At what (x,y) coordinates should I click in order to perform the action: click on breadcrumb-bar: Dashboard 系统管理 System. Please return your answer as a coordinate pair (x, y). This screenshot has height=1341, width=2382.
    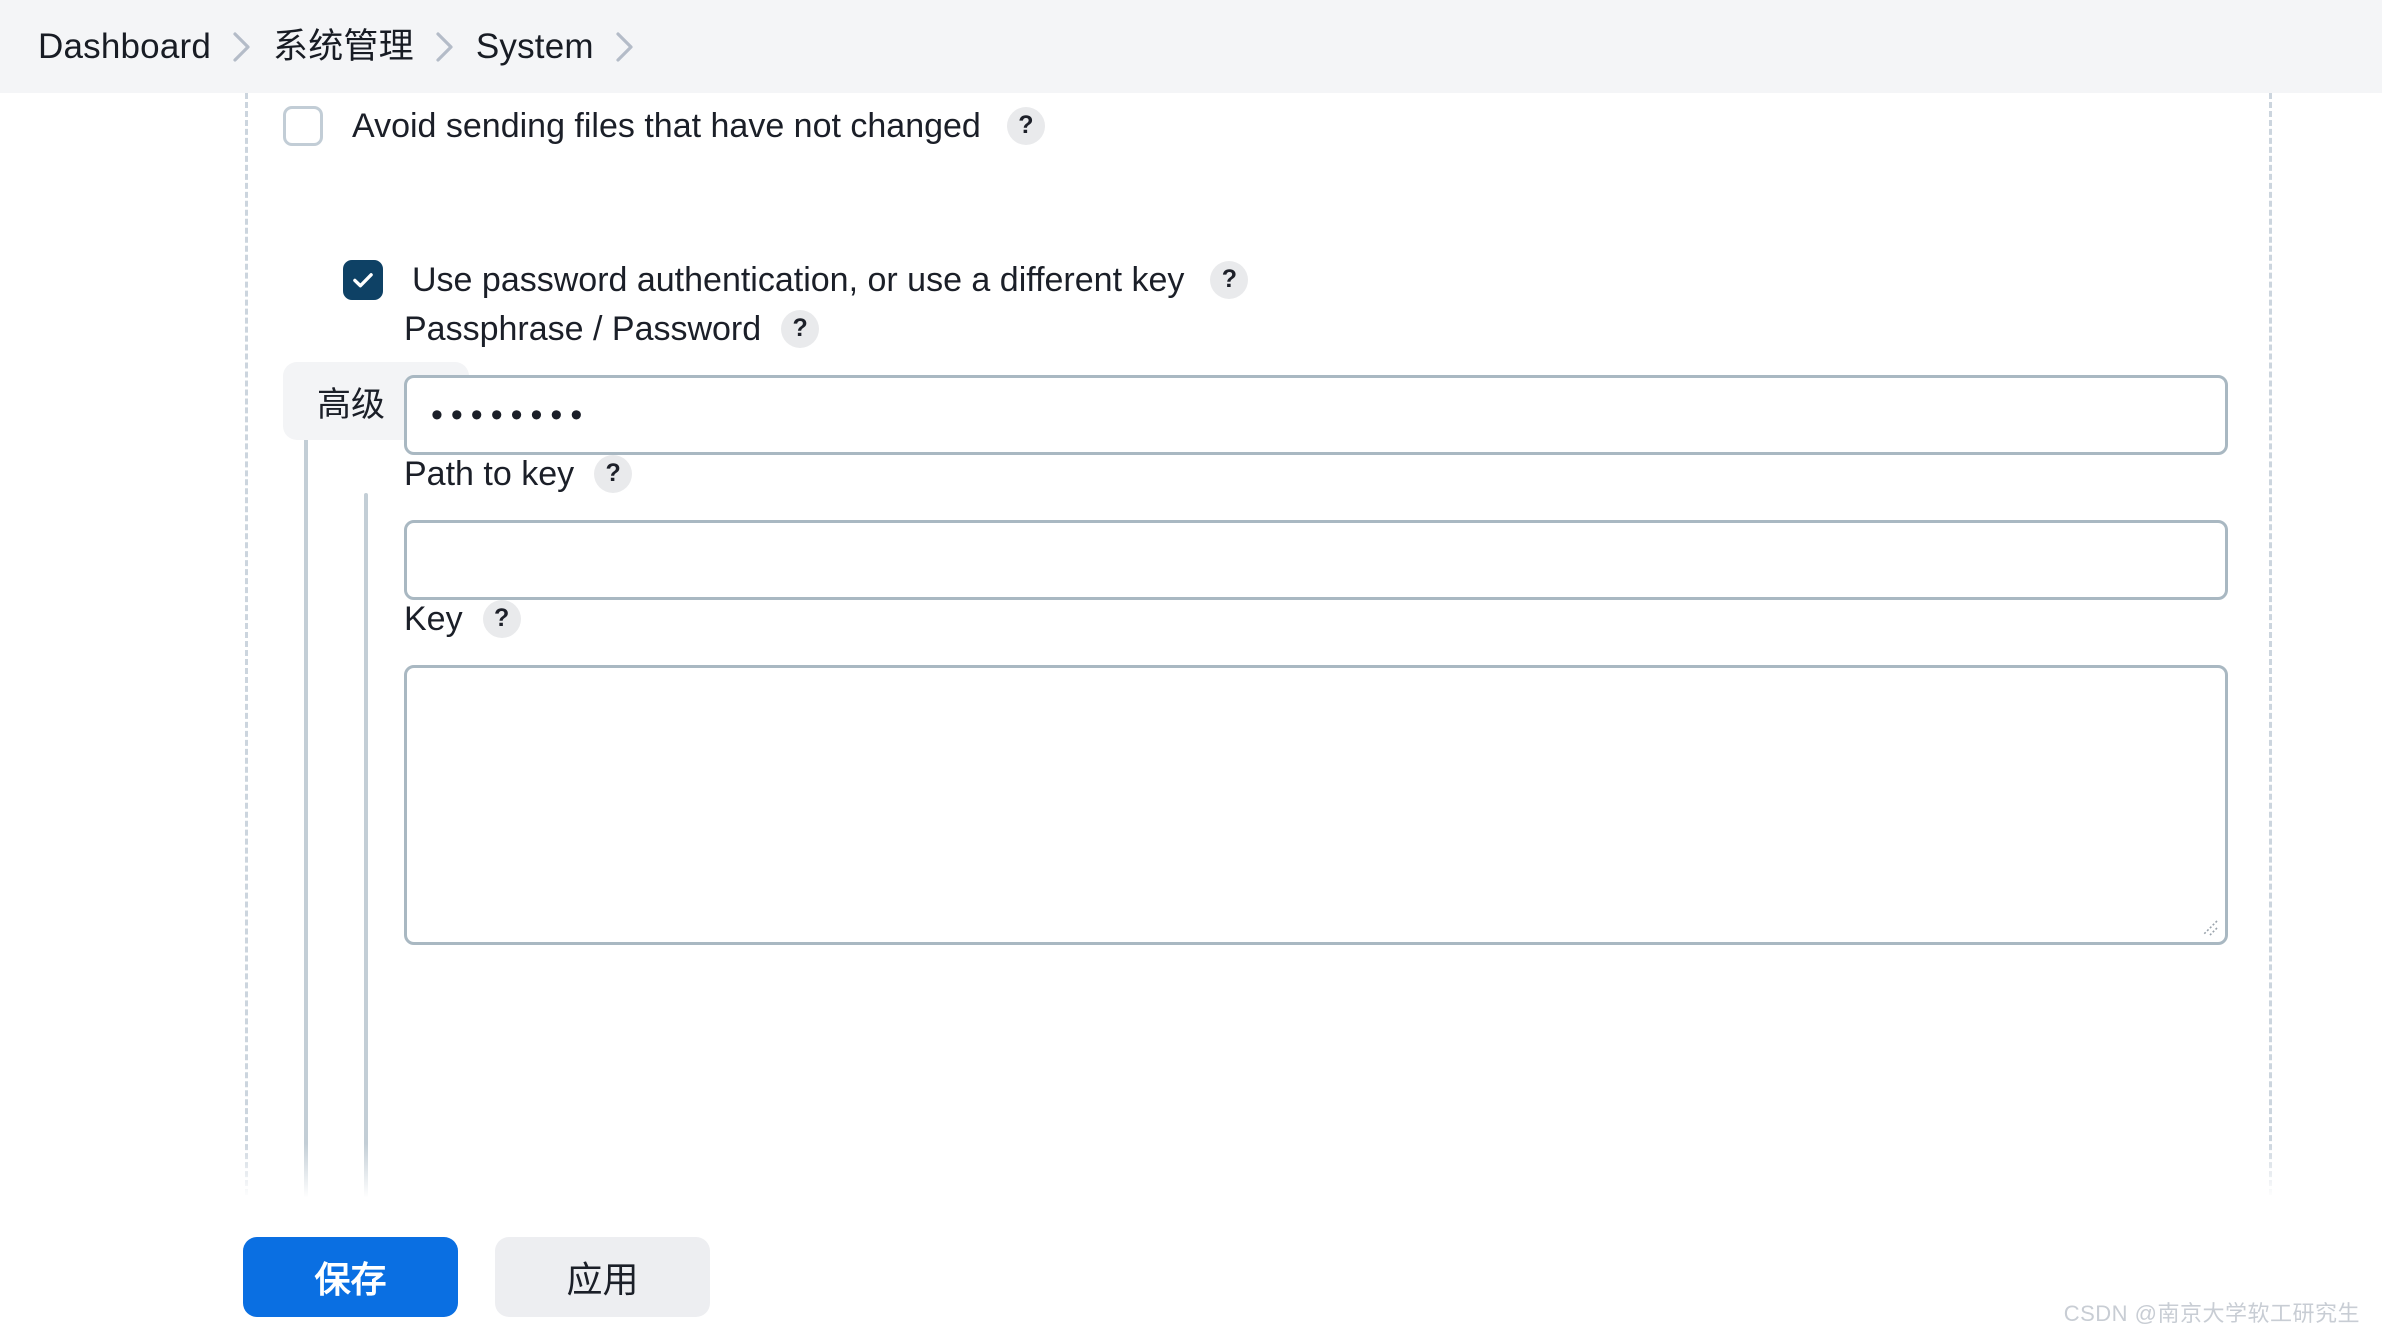
    Looking at the image, I should click on (1191, 46).